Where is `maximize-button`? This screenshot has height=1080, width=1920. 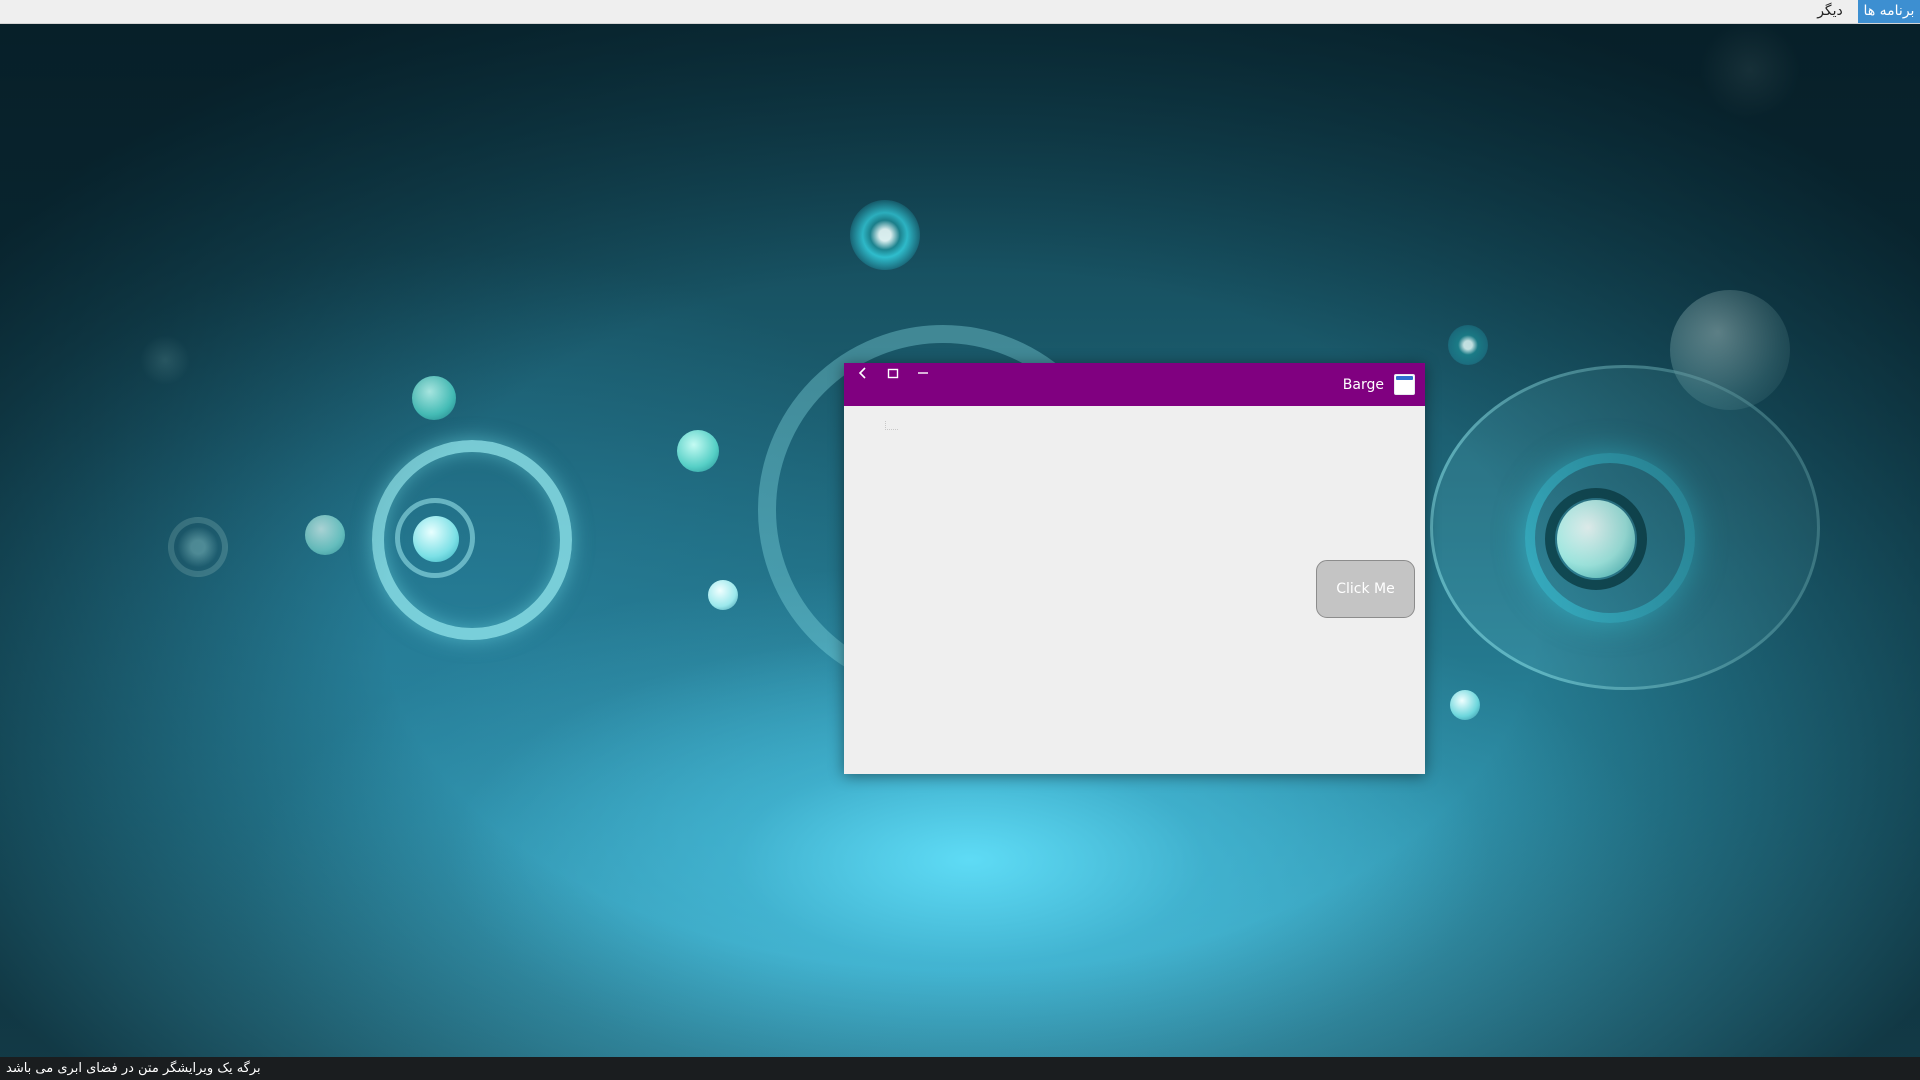
maximize-button is located at coordinates (893, 373).